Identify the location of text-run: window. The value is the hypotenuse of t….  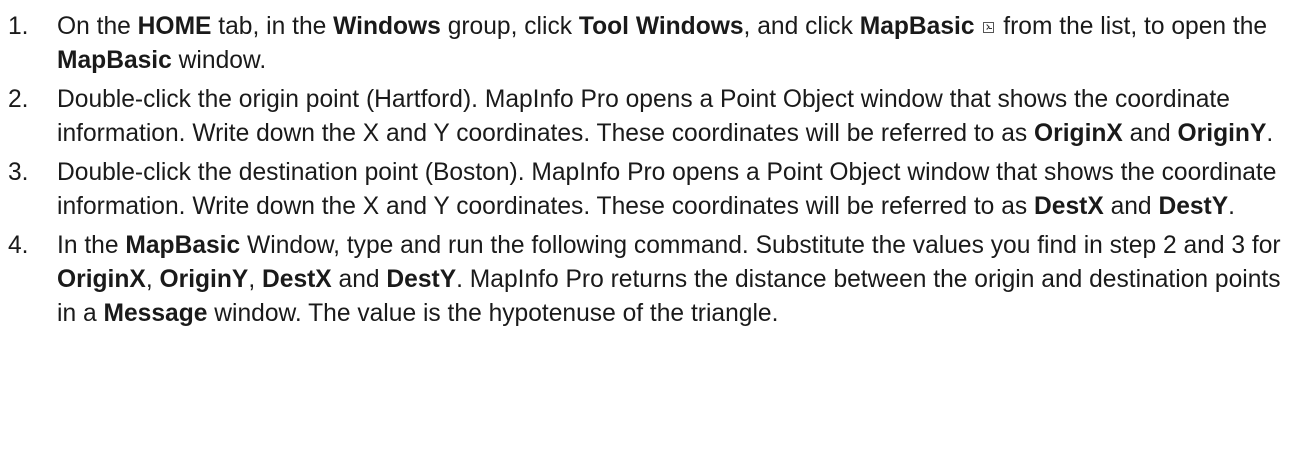
(493, 313).